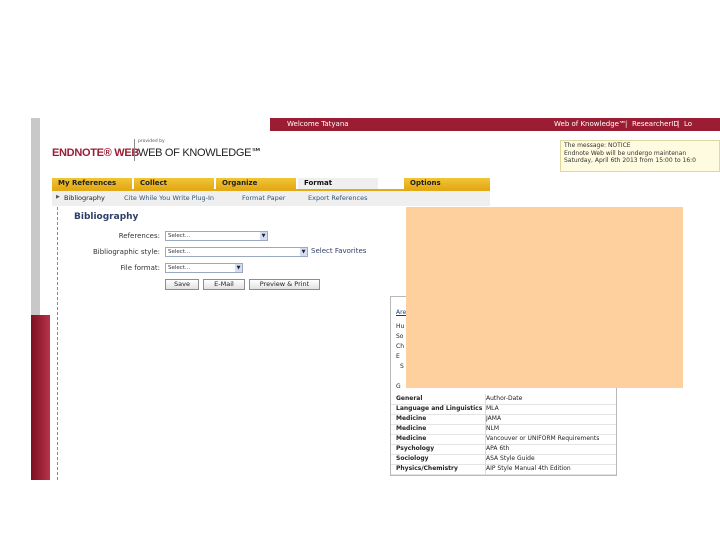 This screenshot has height=540, width=720. What do you see at coordinates (544, 297) in the screenshot?
I see `overlay-box` at bounding box center [544, 297].